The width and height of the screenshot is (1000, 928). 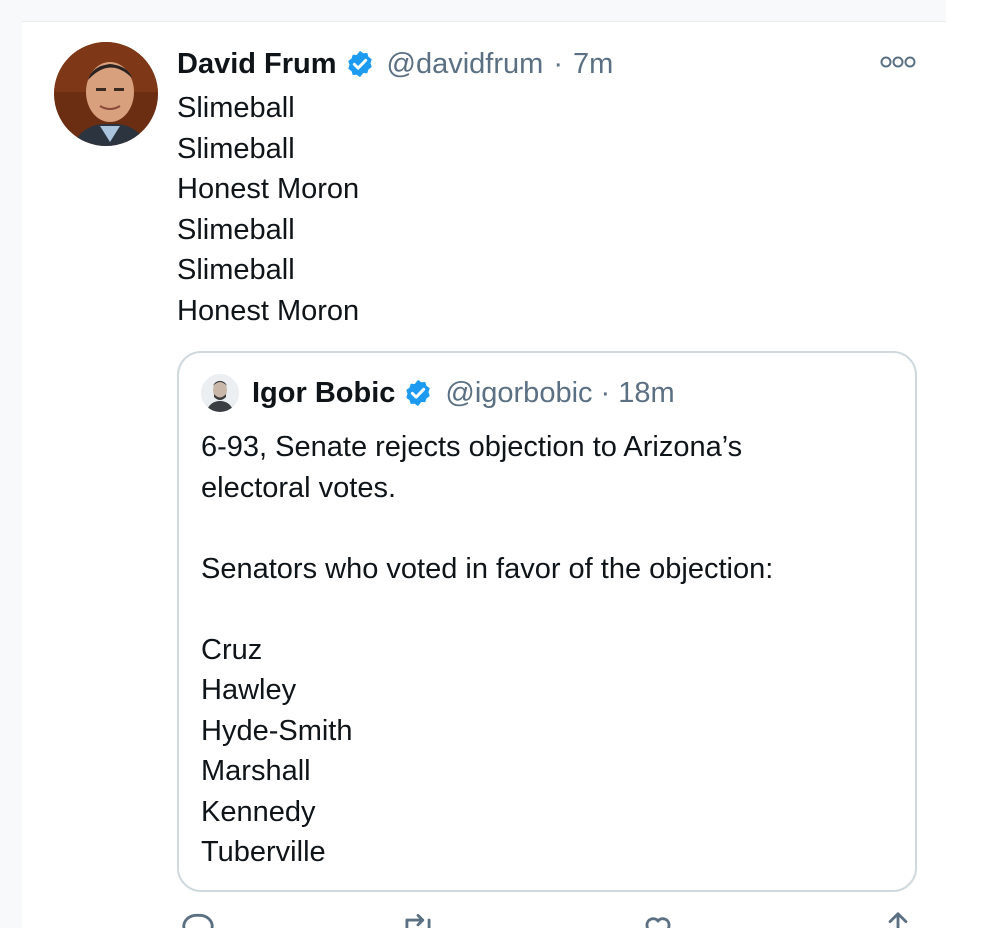 I want to click on quoted-tweet-header: Igor Bobic @igorbobic · 18m, so click(x=463, y=393).